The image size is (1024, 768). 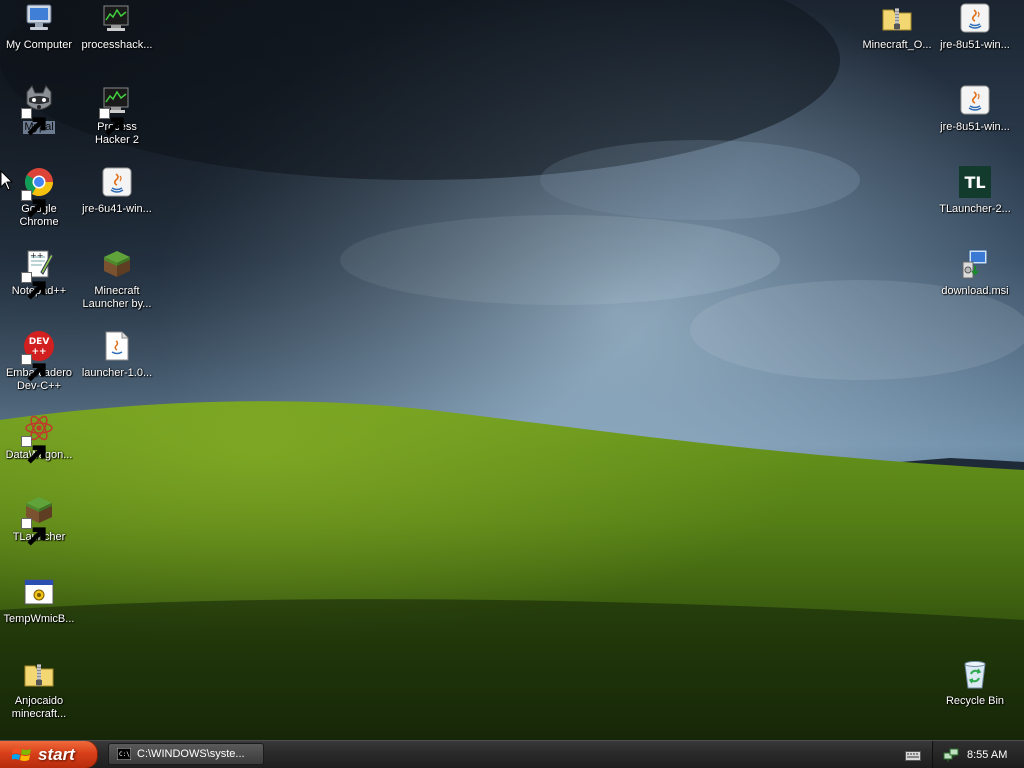 What do you see at coordinates (21, 754) in the screenshot?
I see `windows-flag-icon` at bounding box center [21, 754].